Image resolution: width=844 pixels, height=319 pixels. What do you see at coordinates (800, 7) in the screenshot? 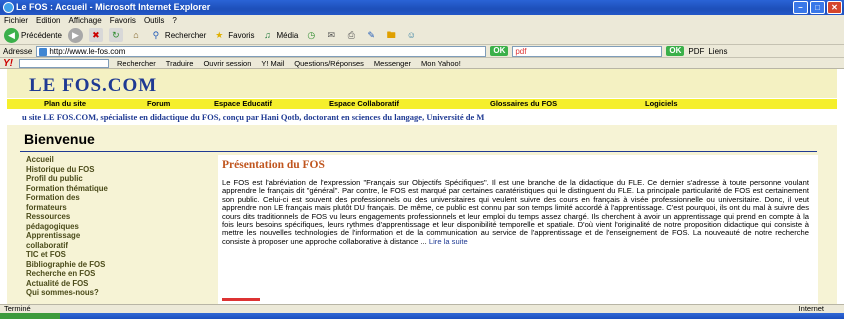
I see `minimize-button: –` at bounding box center [800, 7].